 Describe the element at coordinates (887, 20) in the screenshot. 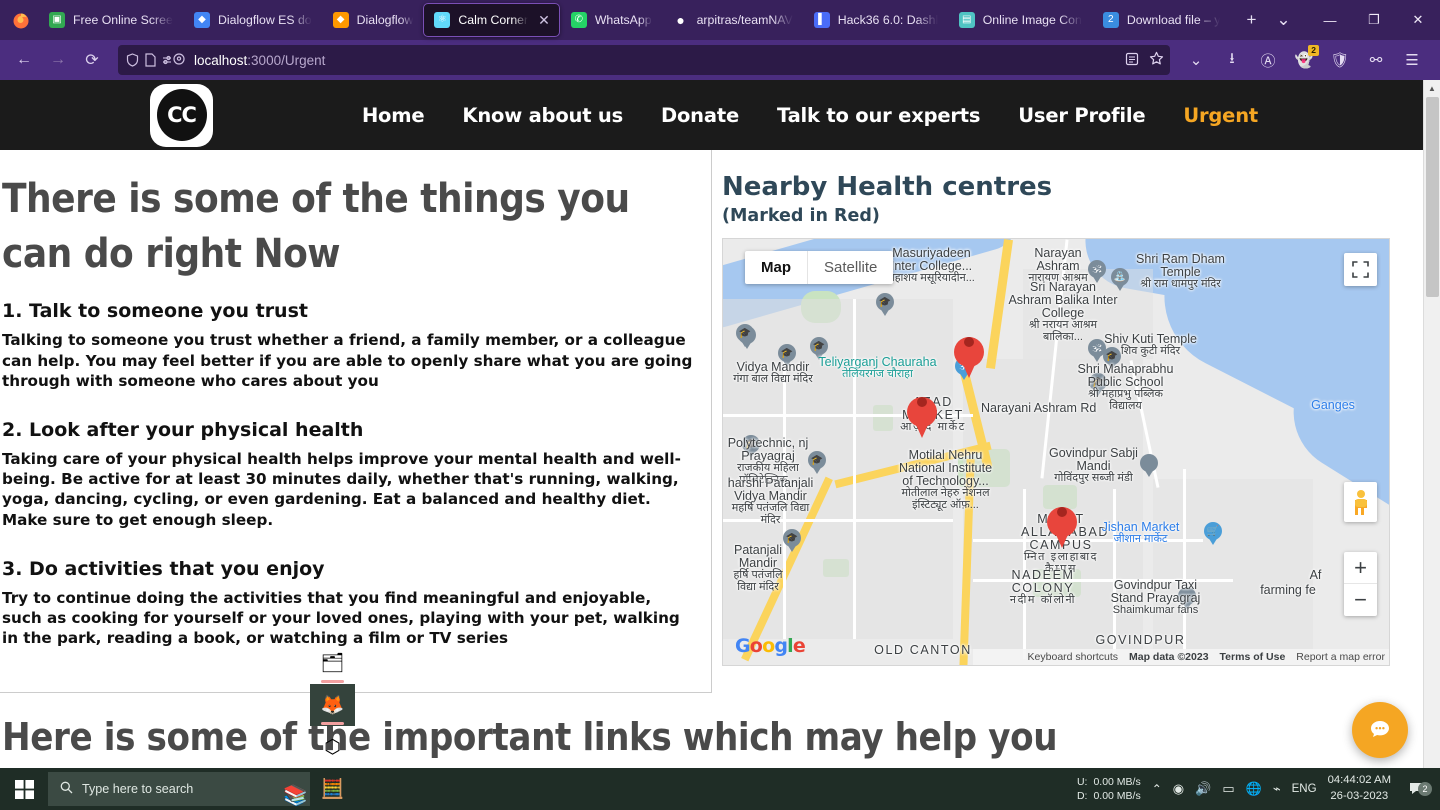

I see `tab-label: Hack36 6.0: Dashb` at that location.